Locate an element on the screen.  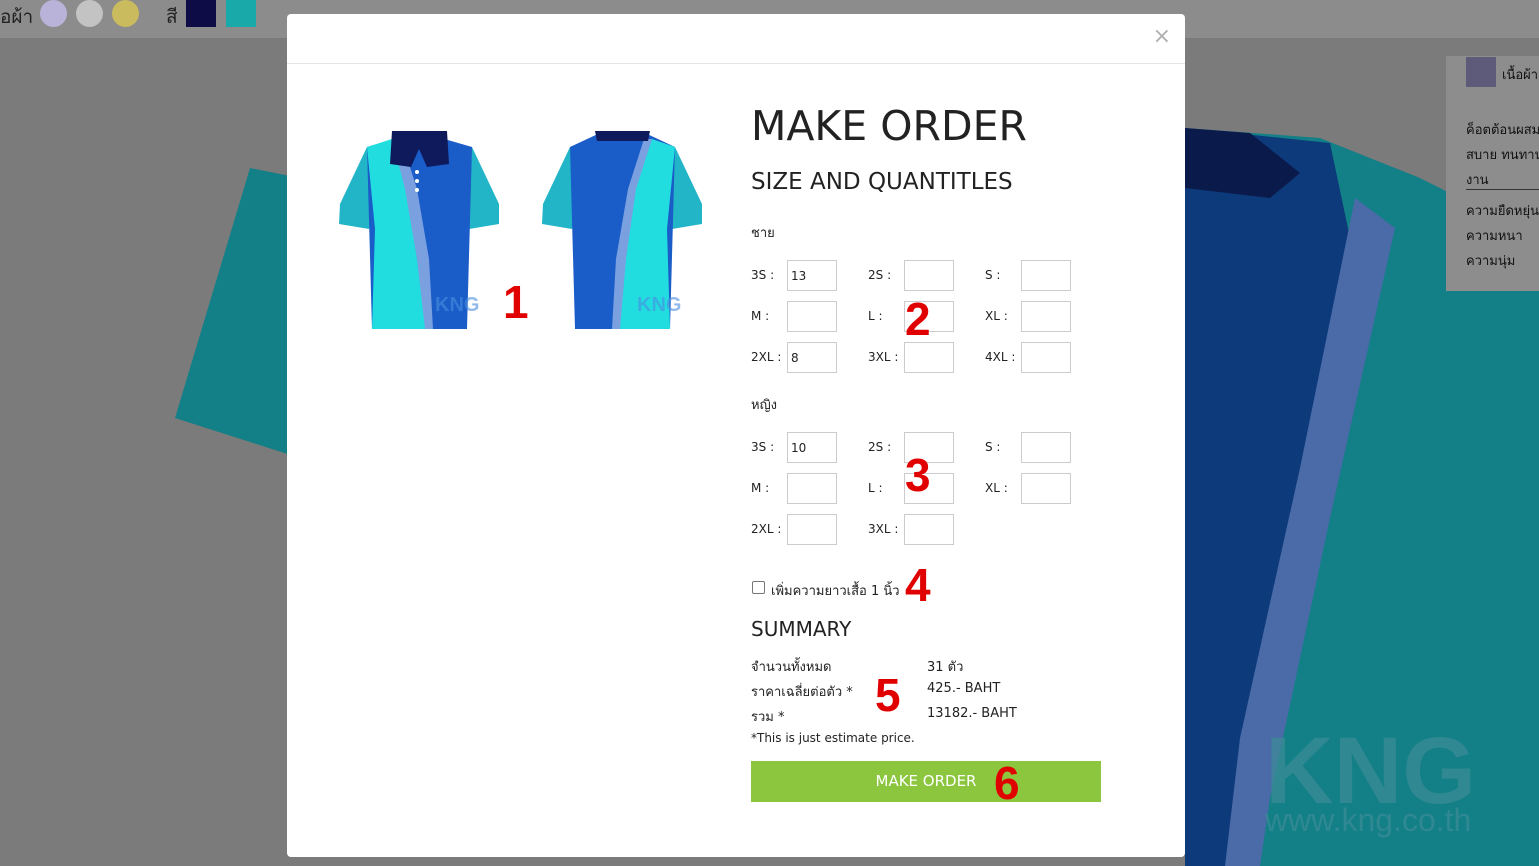
female-qty-s is located at coordinates (1046, 447).